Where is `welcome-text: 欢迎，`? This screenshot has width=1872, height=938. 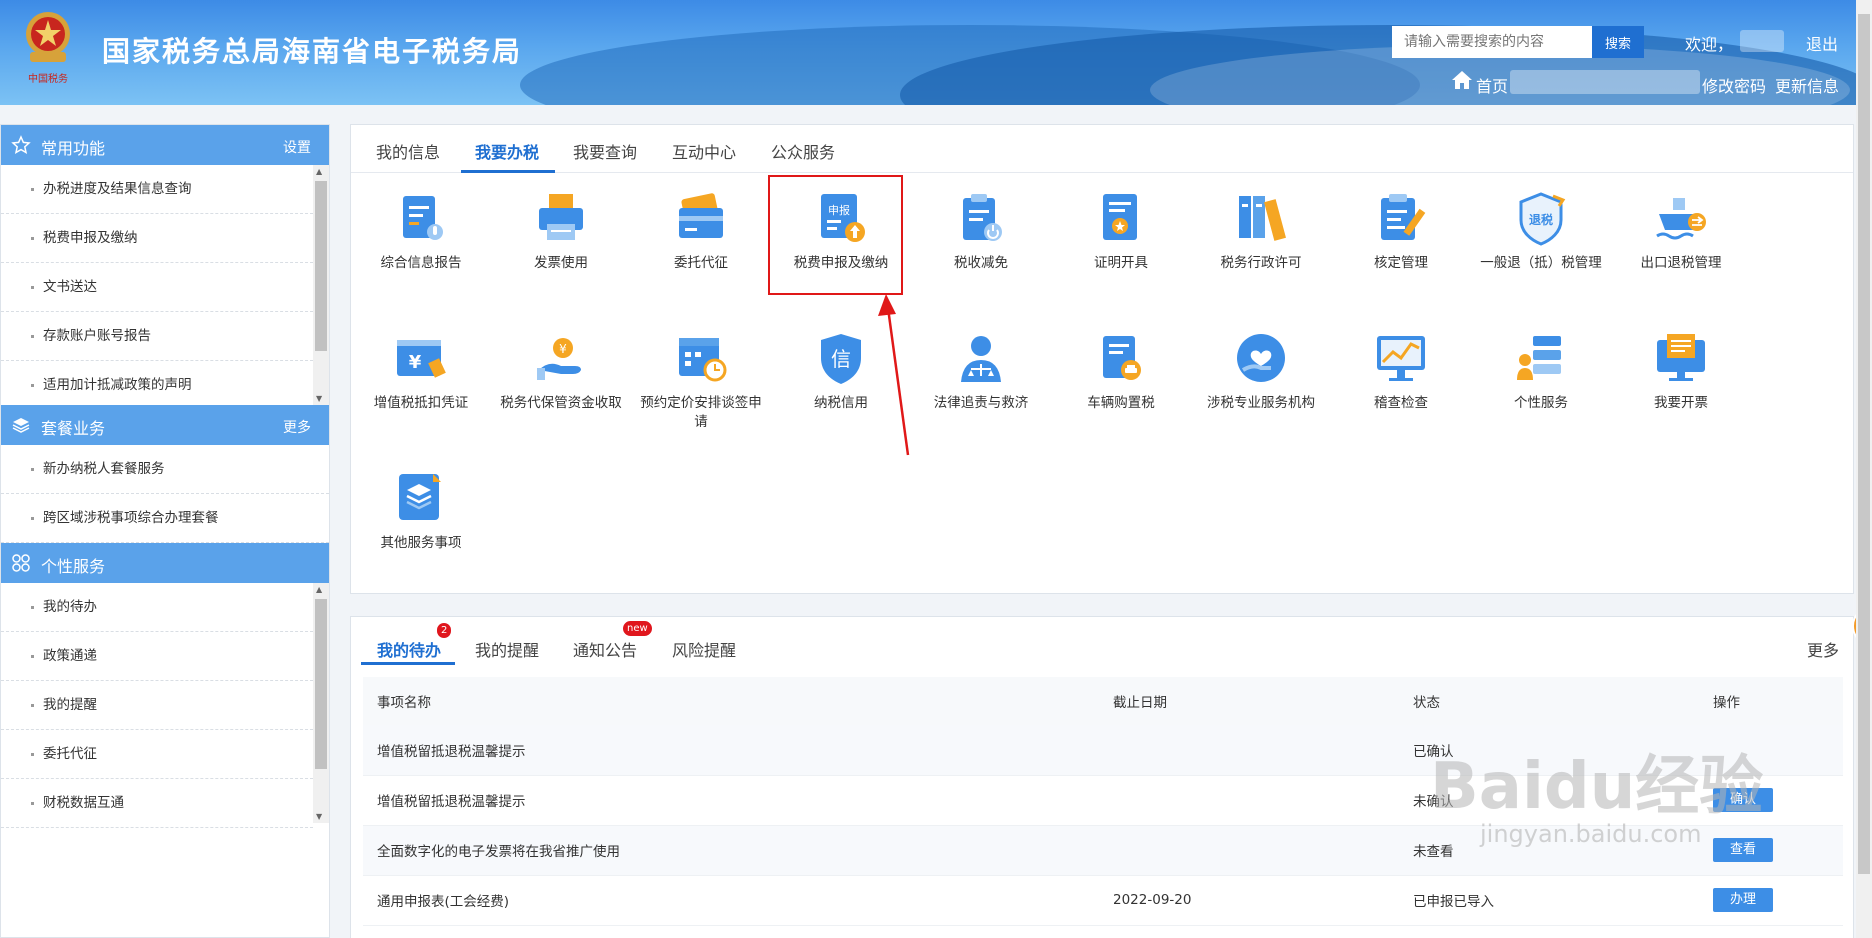 welcome-text: 欢迎， is located at coordinates (1709, 44).